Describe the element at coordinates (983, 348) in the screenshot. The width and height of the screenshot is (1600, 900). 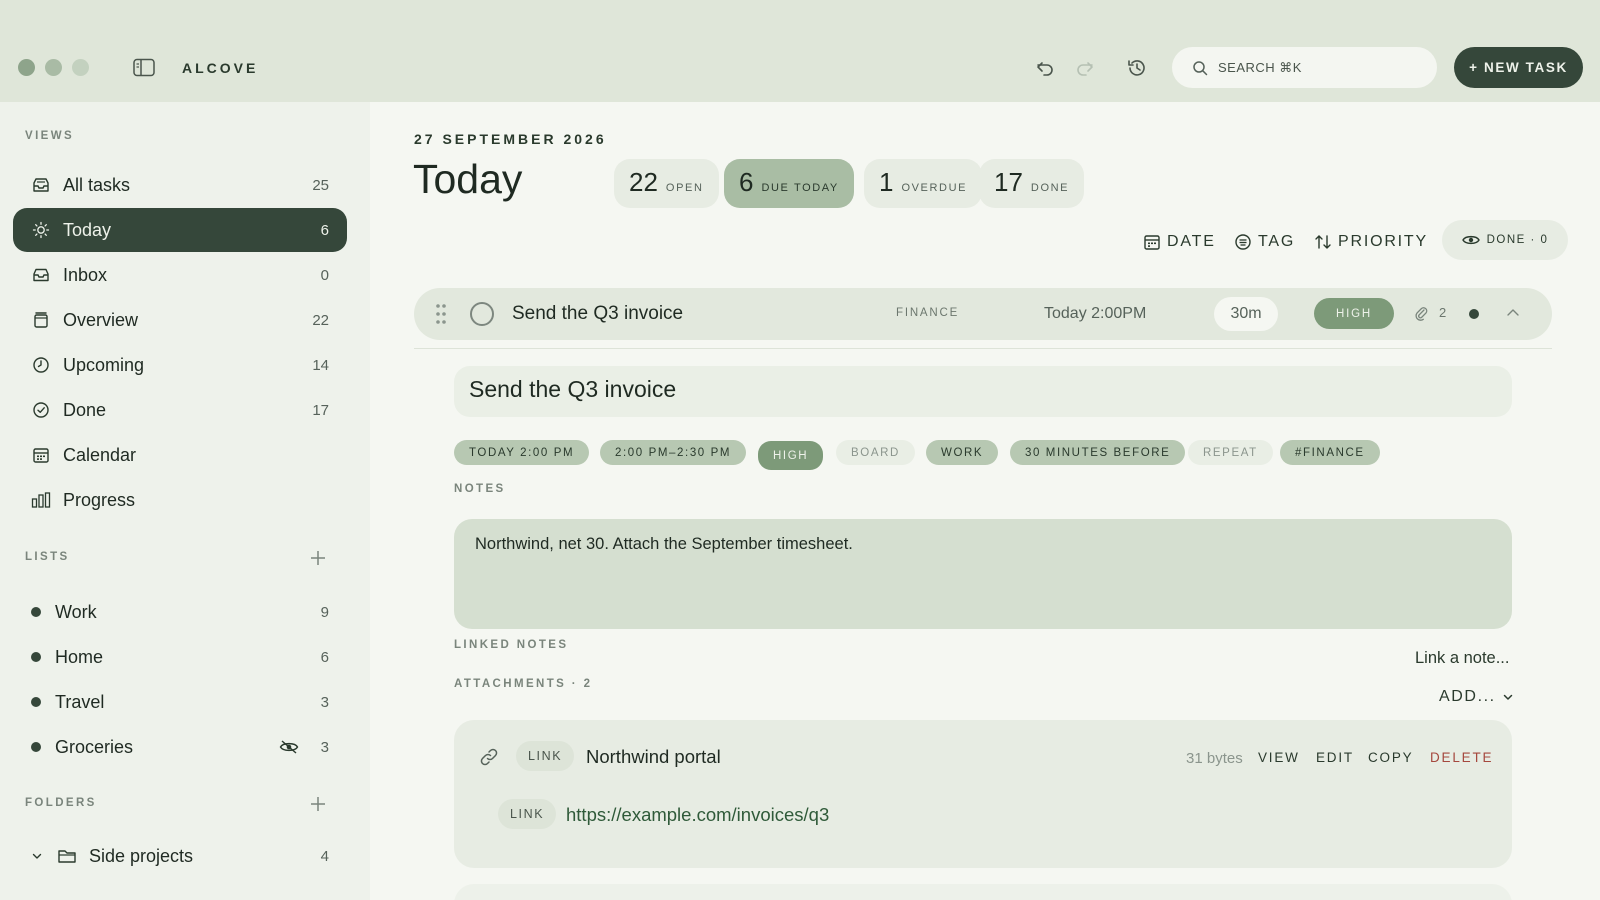
I see `divider` at that location.